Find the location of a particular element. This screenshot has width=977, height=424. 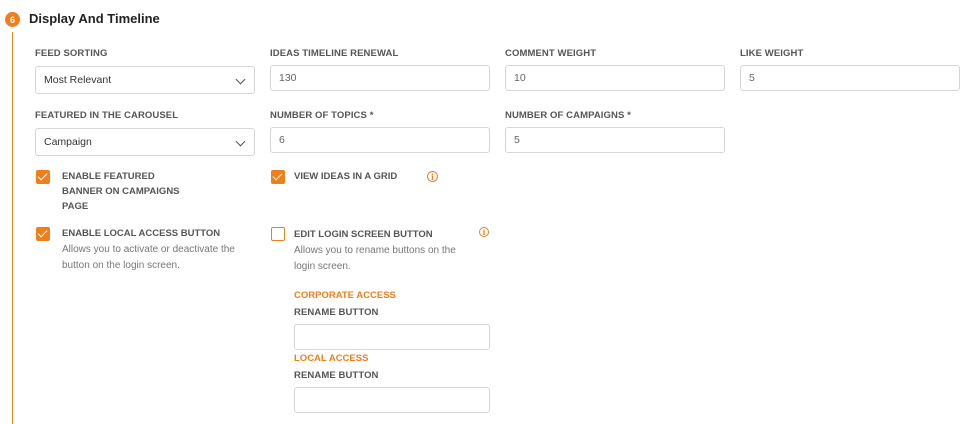

enable-featured-banner-label-line1: ENABLE FEATURED is located at coordinates (108, 176).